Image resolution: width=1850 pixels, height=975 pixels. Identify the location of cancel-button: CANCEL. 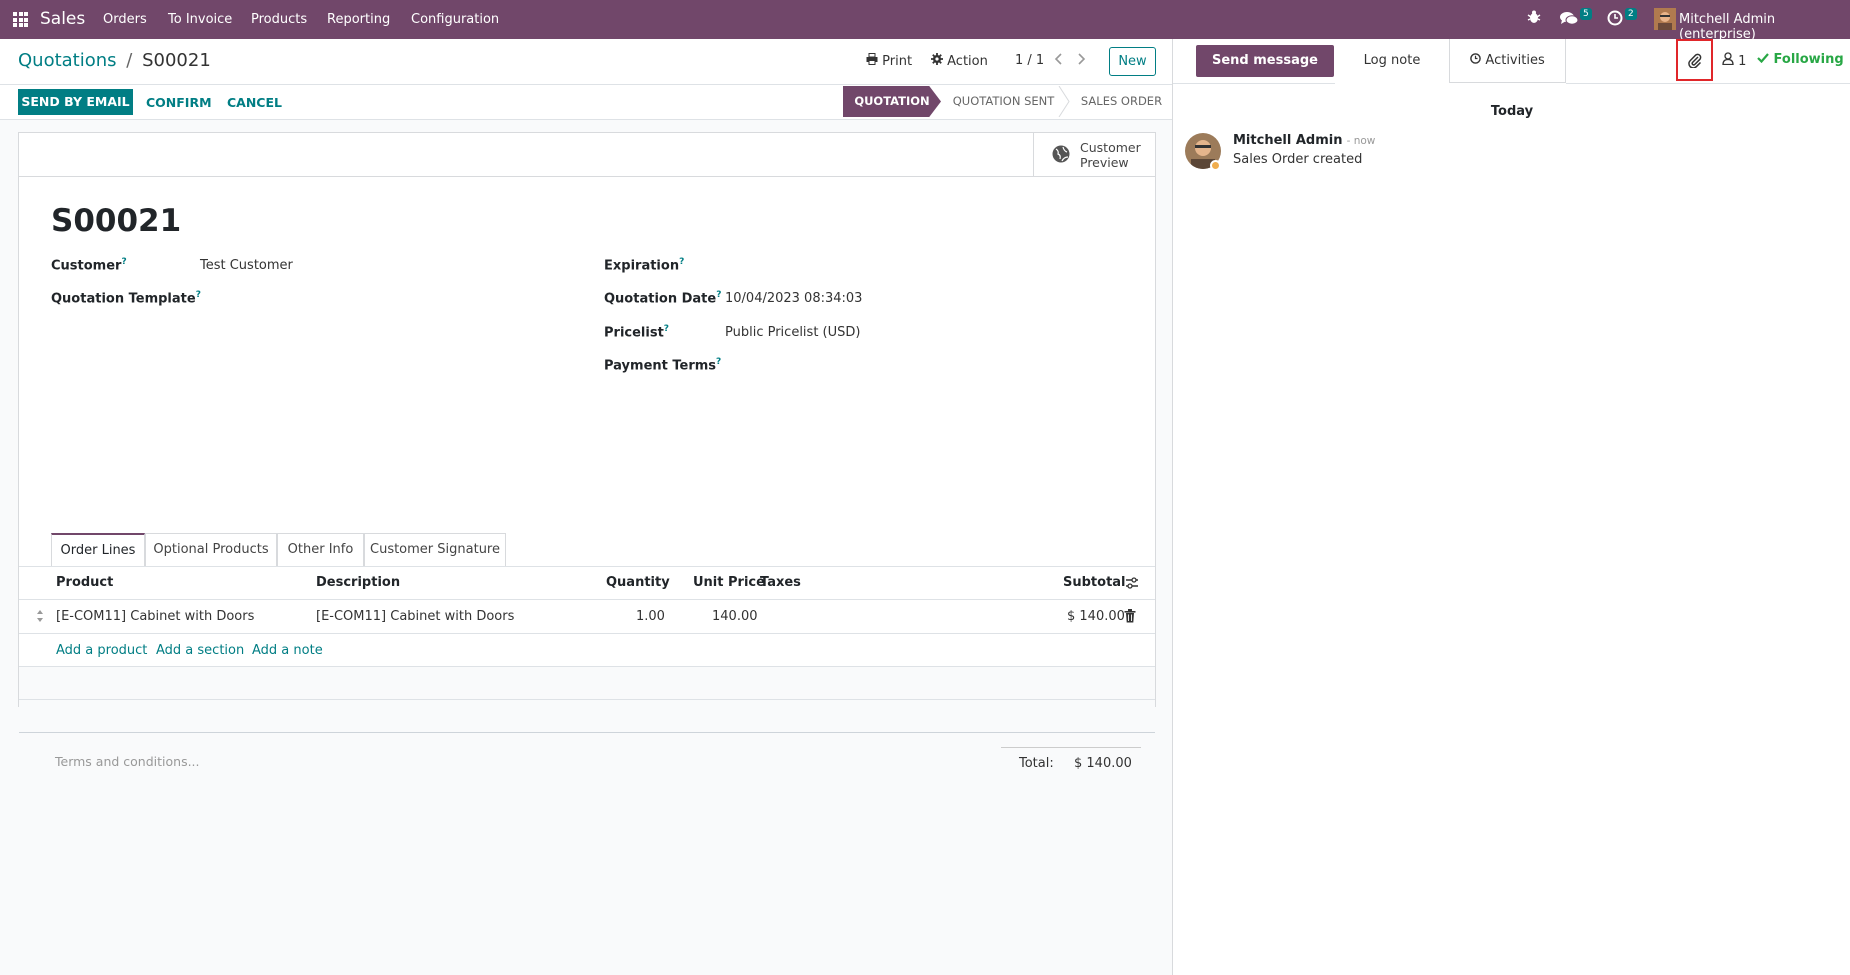
(254, 102).